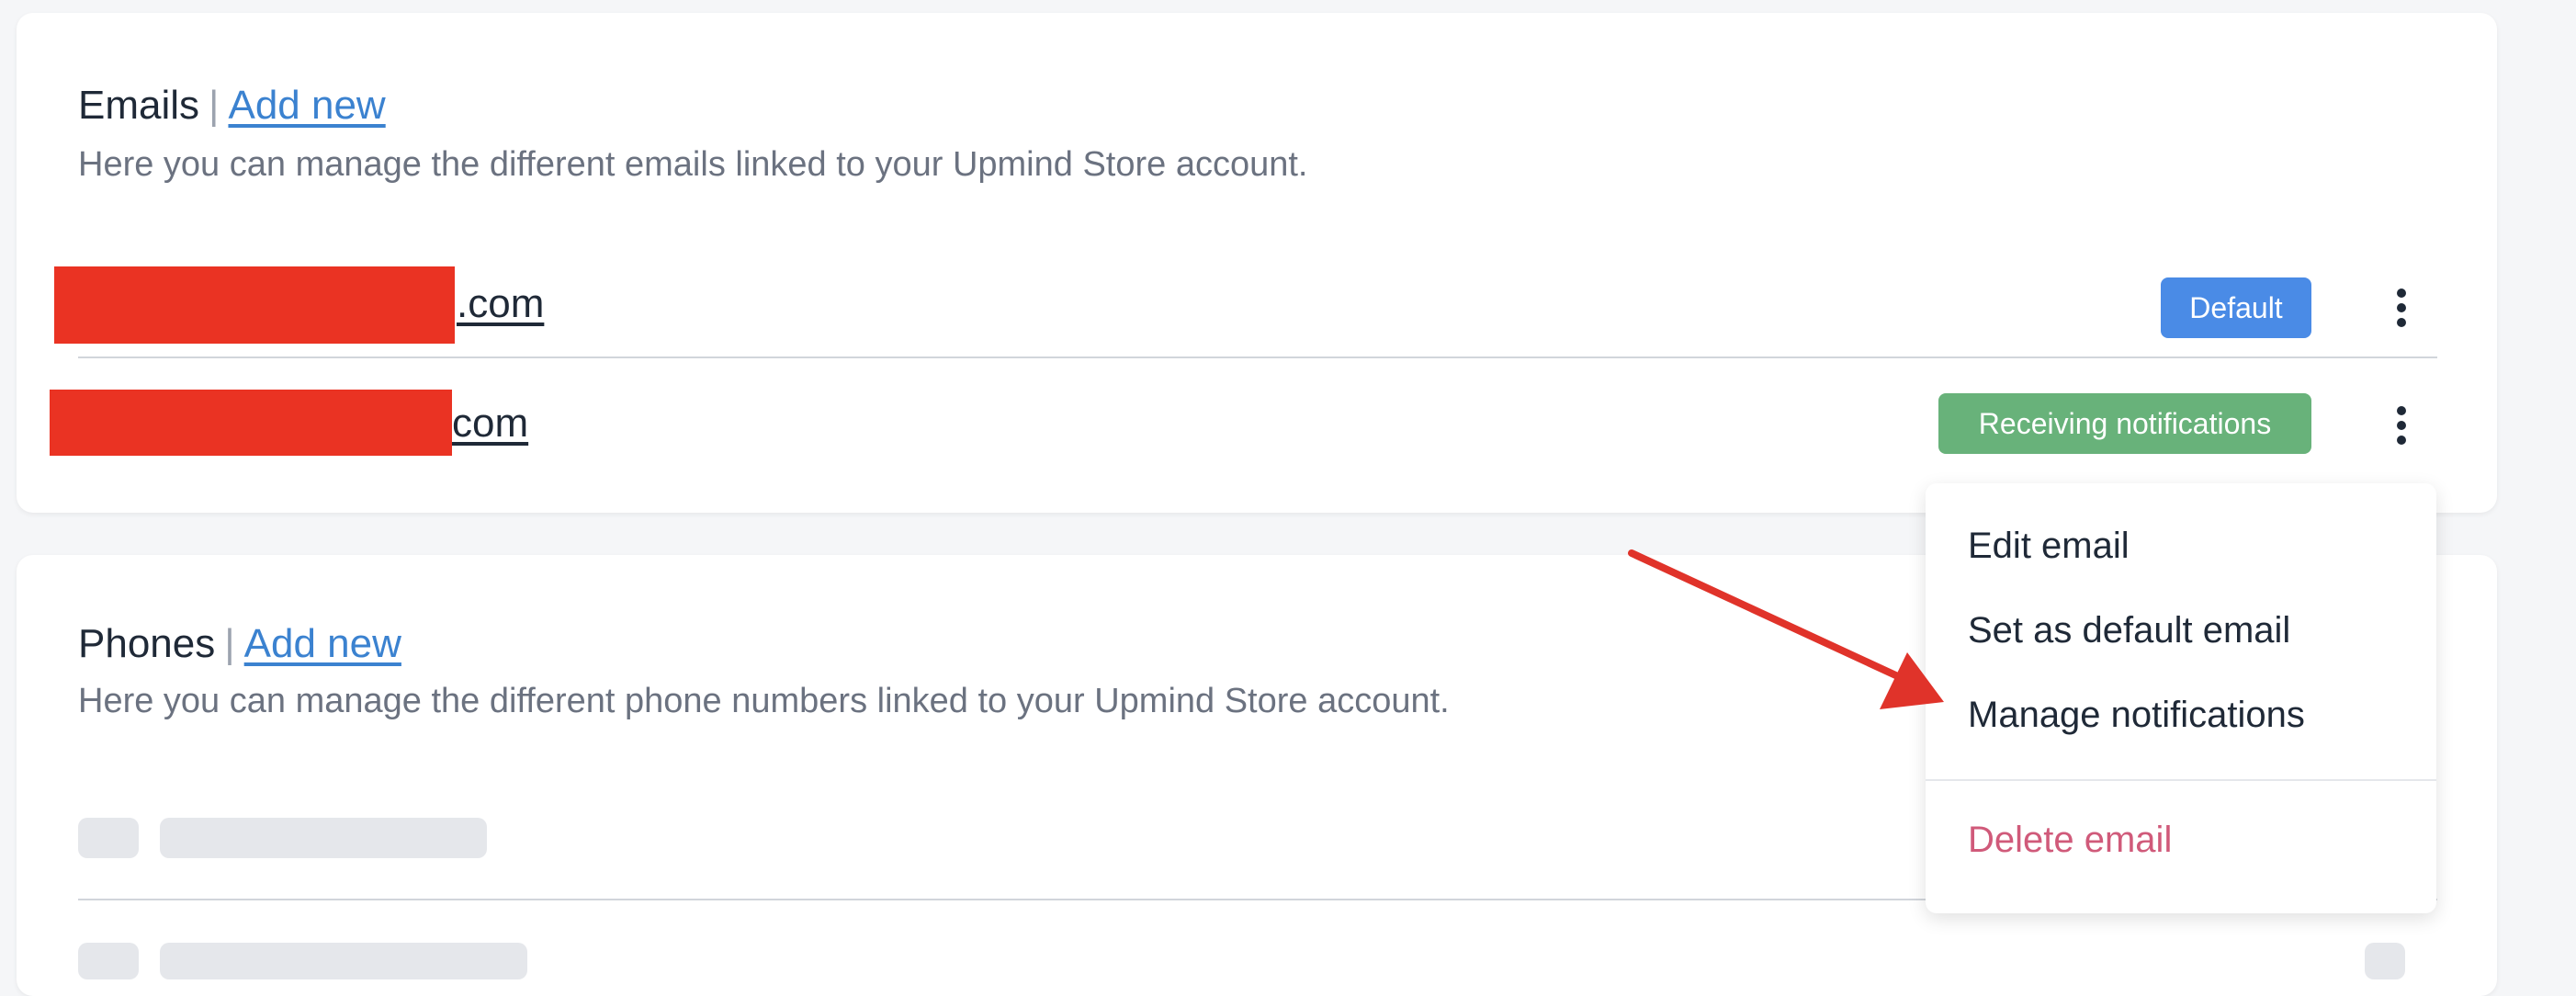 Image resolution: width=2576 pixels, height=996 pixels. What do you see at coordinates (2049, 546) in the screenshot?
I see `edit-email-menu-item: Edit email` at bounding box center [2049, 546].